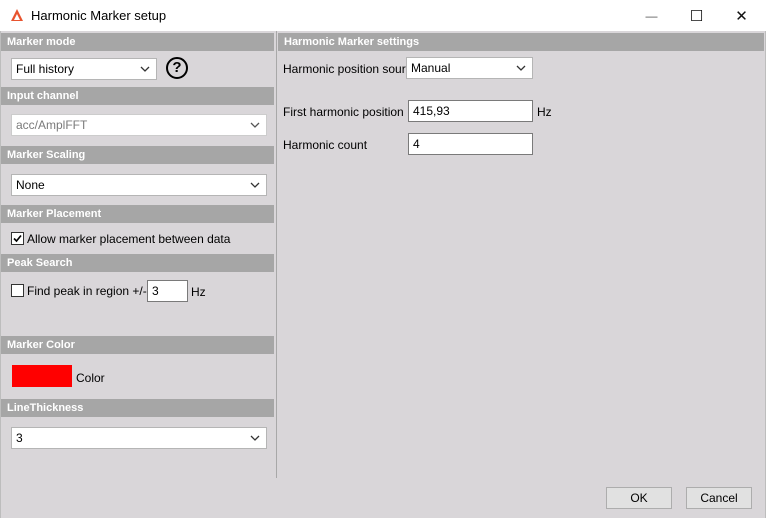  Describe the element at coordinates (84, 69) in the screenshot. I see `marker-mode-select: Full history` at that location.